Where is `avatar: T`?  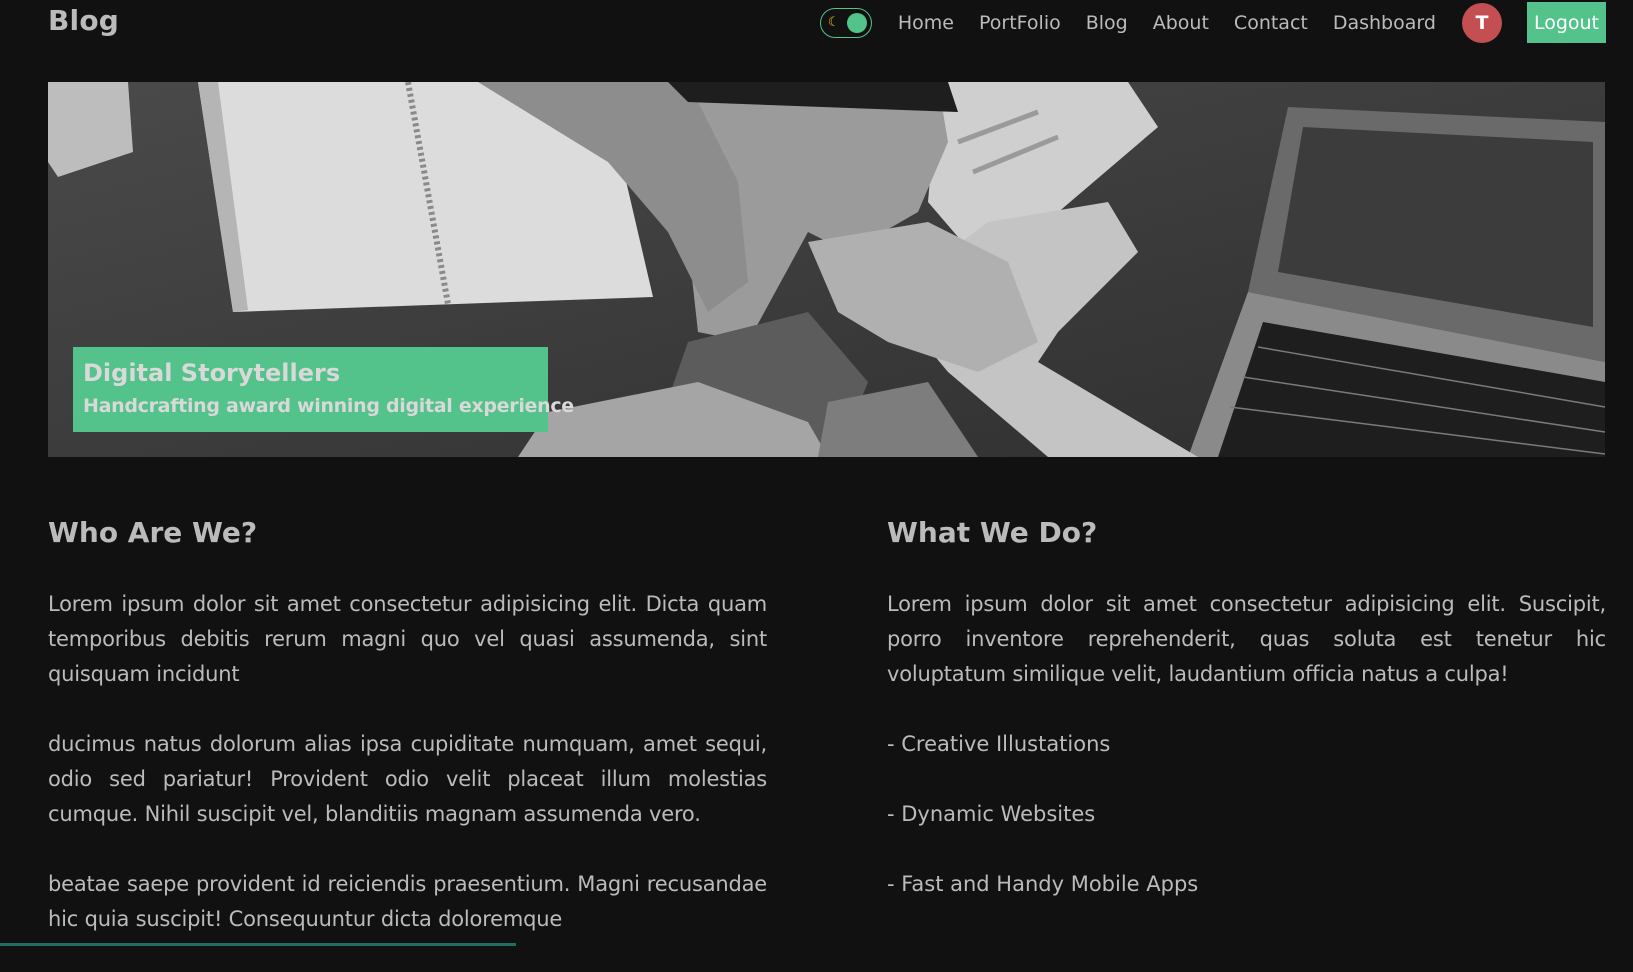 avatar: T is located at coordinates (1482, 23).